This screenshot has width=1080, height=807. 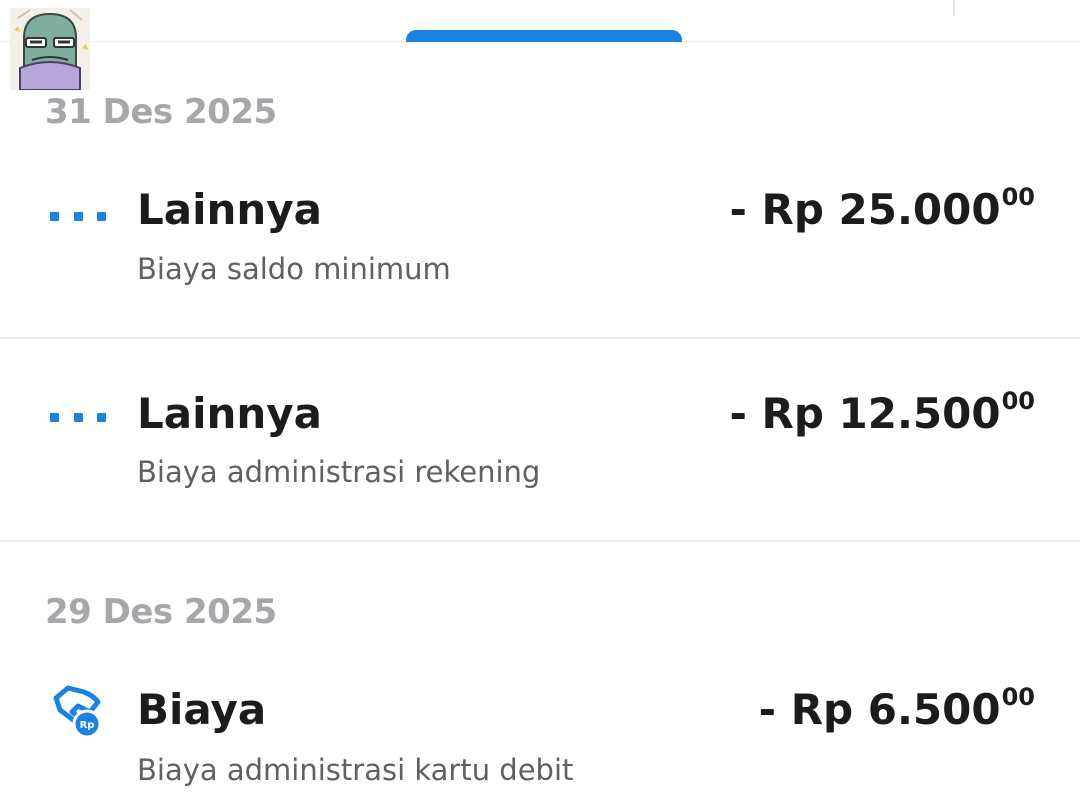 What do you see at coordinates (161, 612) in the screenshot?
I see `date-header: 29 Des 2025` at bounding box center [161, 612].